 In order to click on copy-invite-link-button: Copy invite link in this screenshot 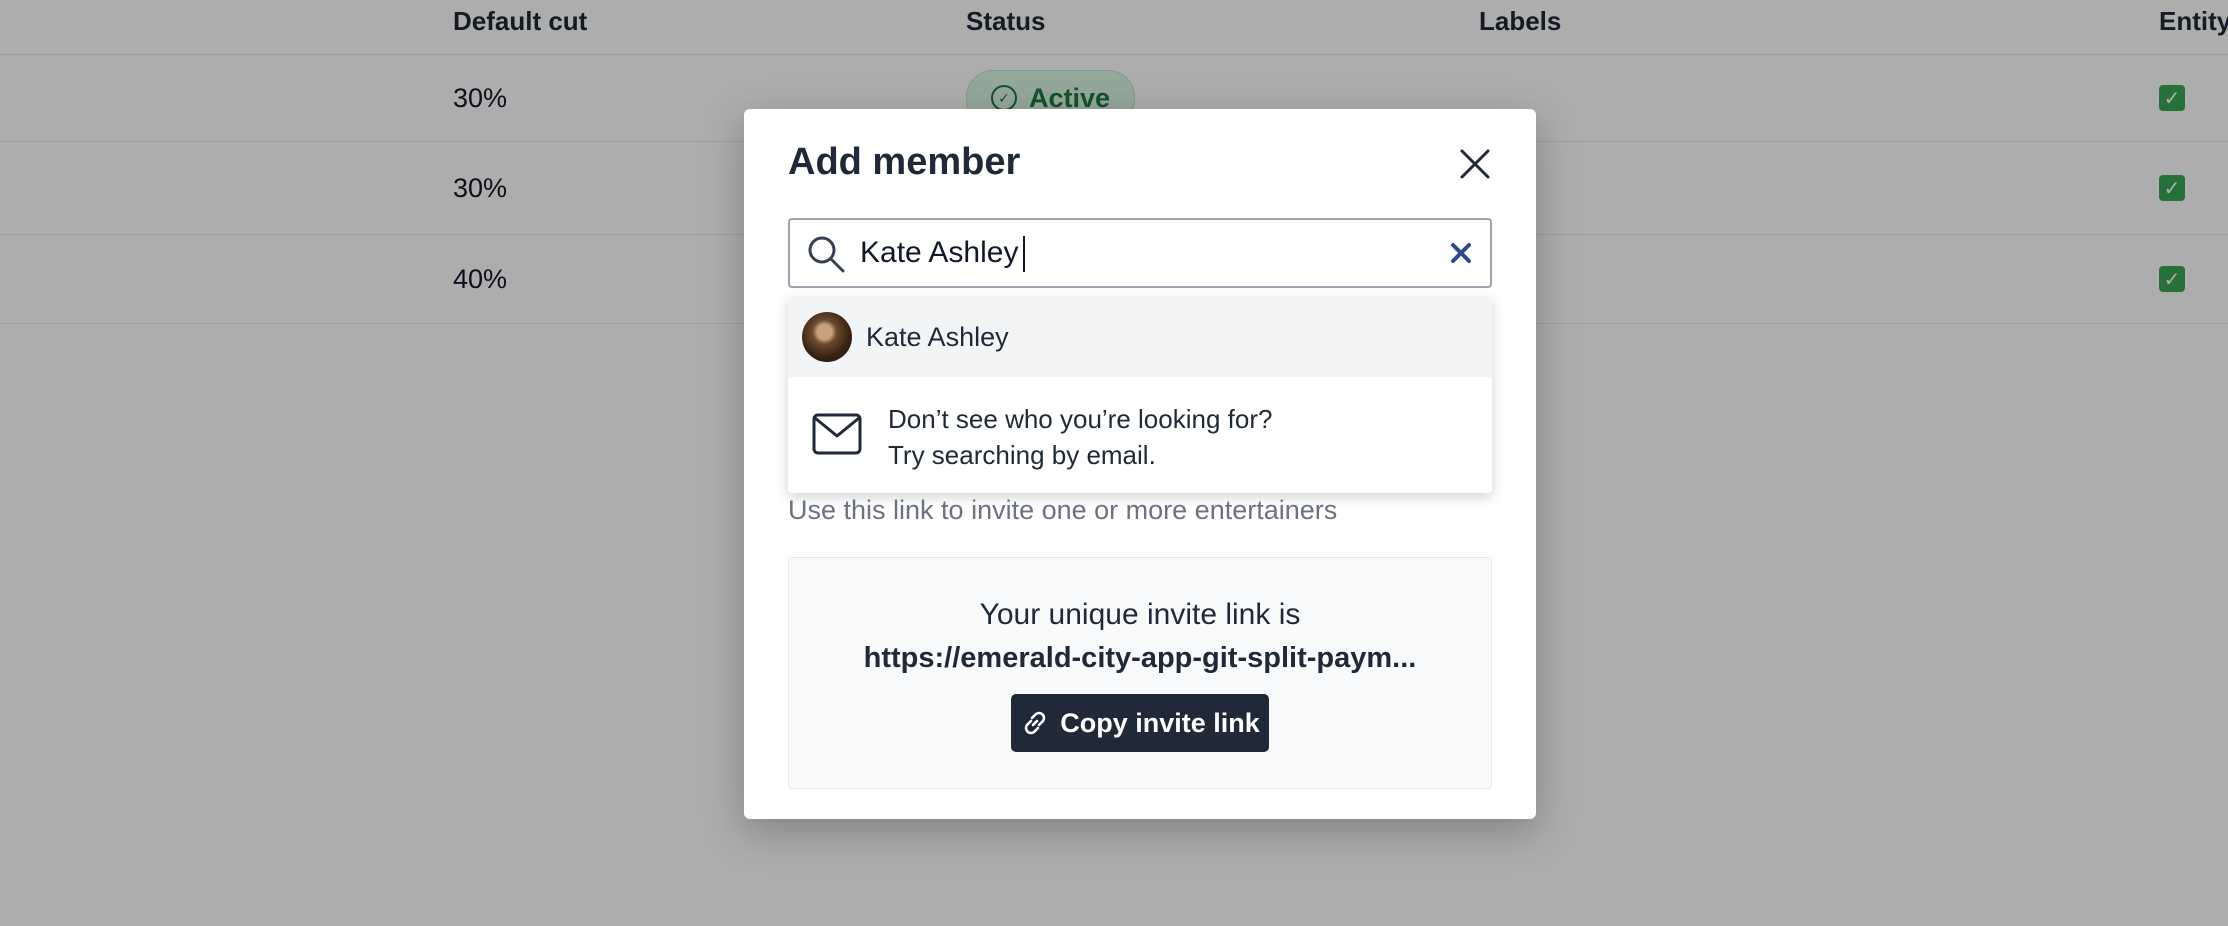, I will do `click(1140, 723)`.